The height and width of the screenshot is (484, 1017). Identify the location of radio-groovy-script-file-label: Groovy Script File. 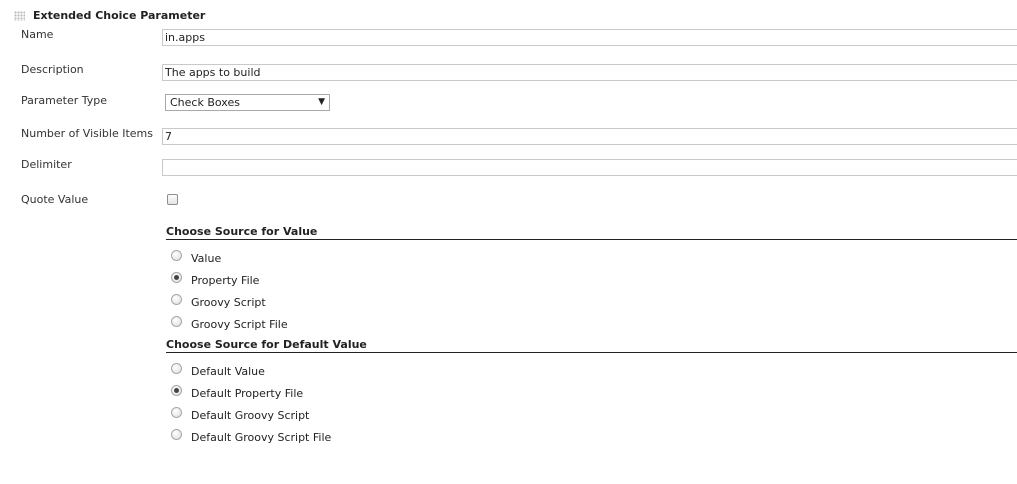
(239, 324).